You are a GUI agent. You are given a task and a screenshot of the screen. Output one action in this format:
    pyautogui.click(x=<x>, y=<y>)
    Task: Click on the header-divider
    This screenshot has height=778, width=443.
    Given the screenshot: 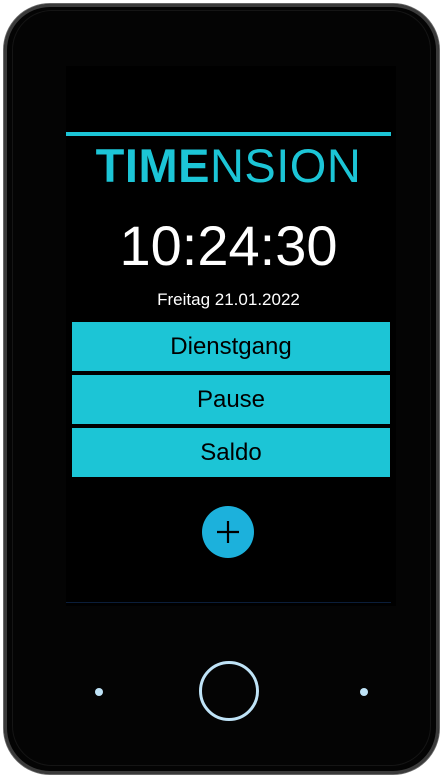 What is the action you would take?
    pyautogui.click(x=228, y=134)
    